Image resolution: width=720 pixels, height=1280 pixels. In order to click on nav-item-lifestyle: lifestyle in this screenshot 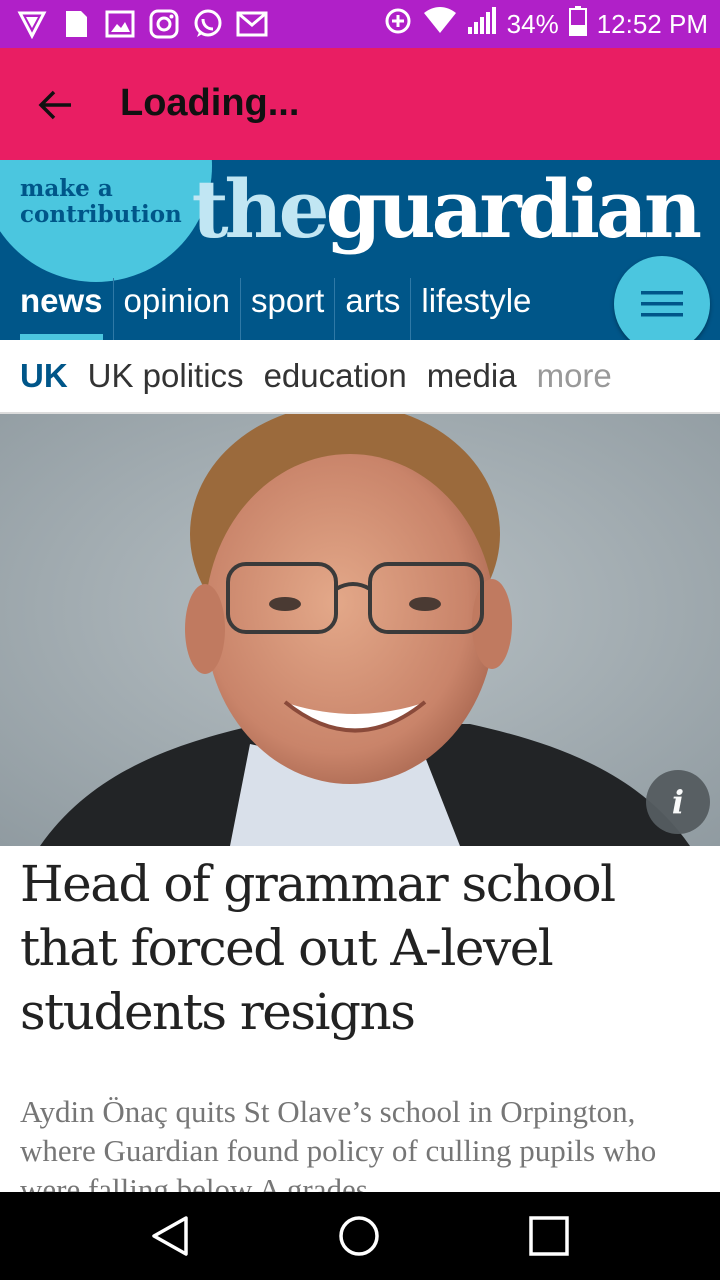, I will do `click(475, 309)`.